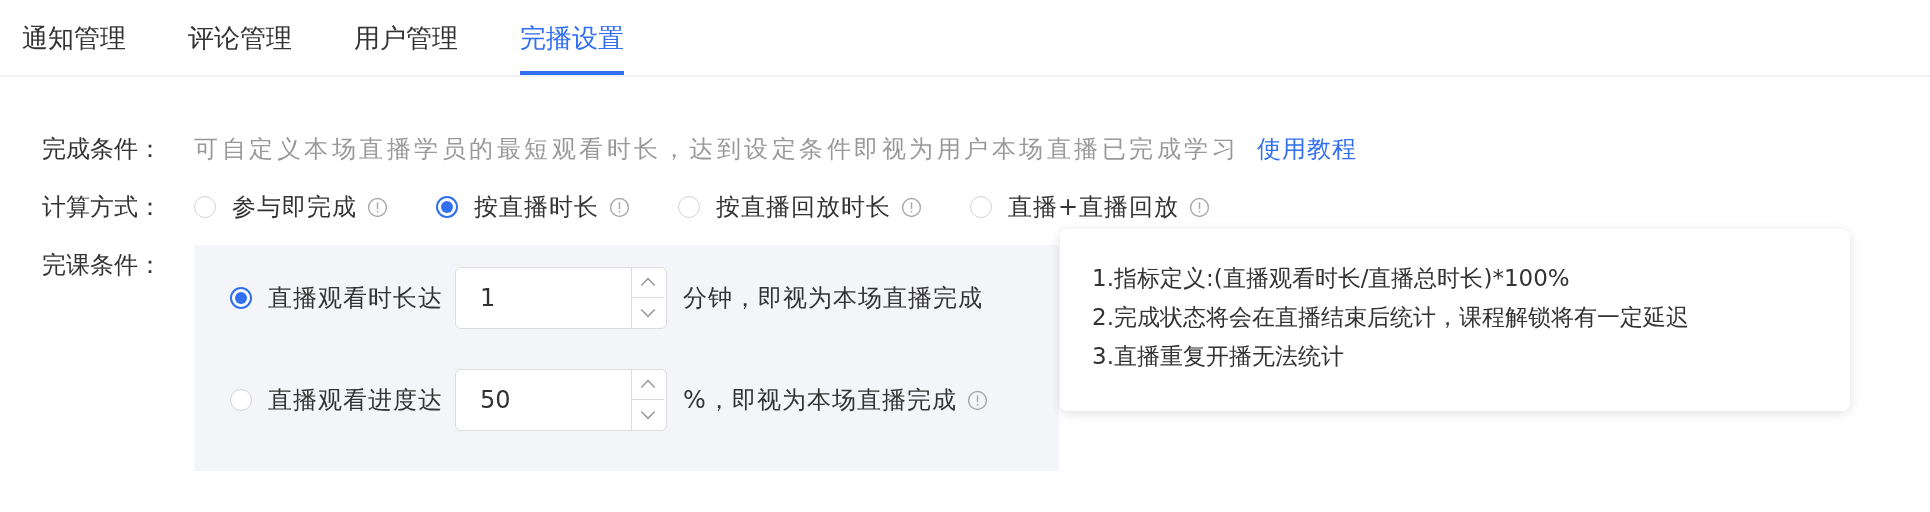  What do you see at coordinates (1391, 317) in the screenshot?
I see `tooltip-text: 2.完成状态将会在直播结束后统计，课程解锁将有一定延迟` at bounding box center [1391, 317].